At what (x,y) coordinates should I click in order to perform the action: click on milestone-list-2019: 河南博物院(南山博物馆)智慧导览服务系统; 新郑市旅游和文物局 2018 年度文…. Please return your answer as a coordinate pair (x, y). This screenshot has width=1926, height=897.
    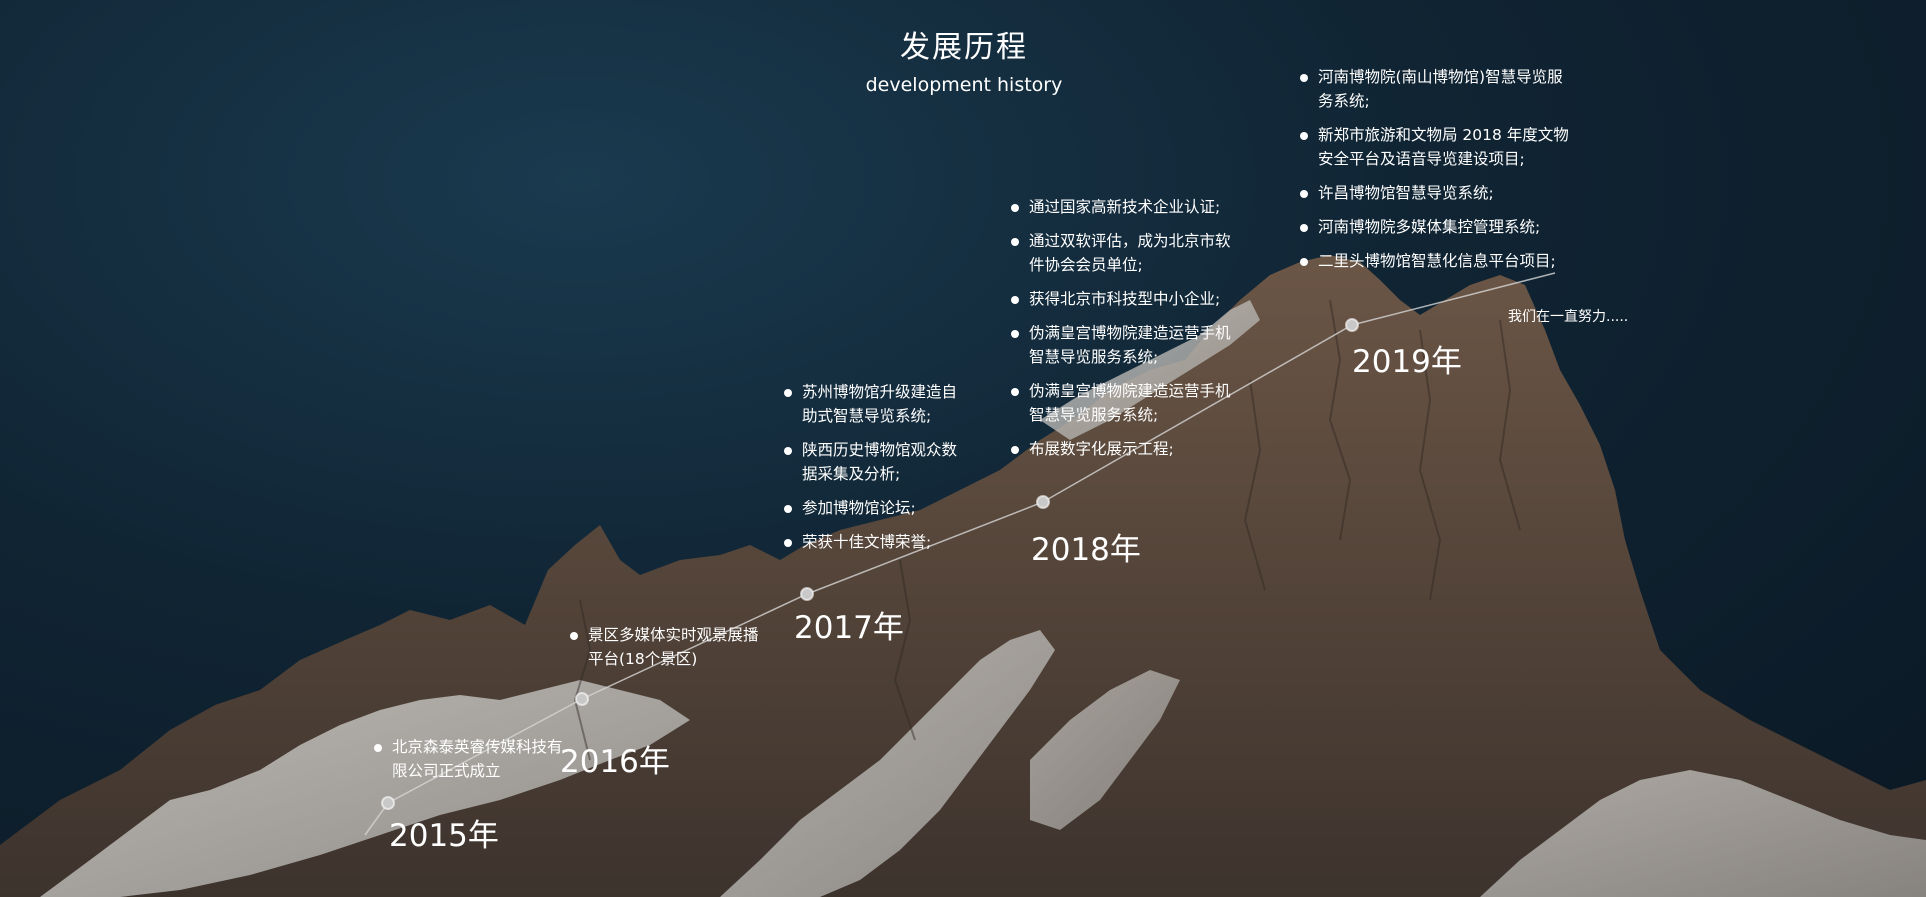
    Looking at the image, I should click on (1435, 169).